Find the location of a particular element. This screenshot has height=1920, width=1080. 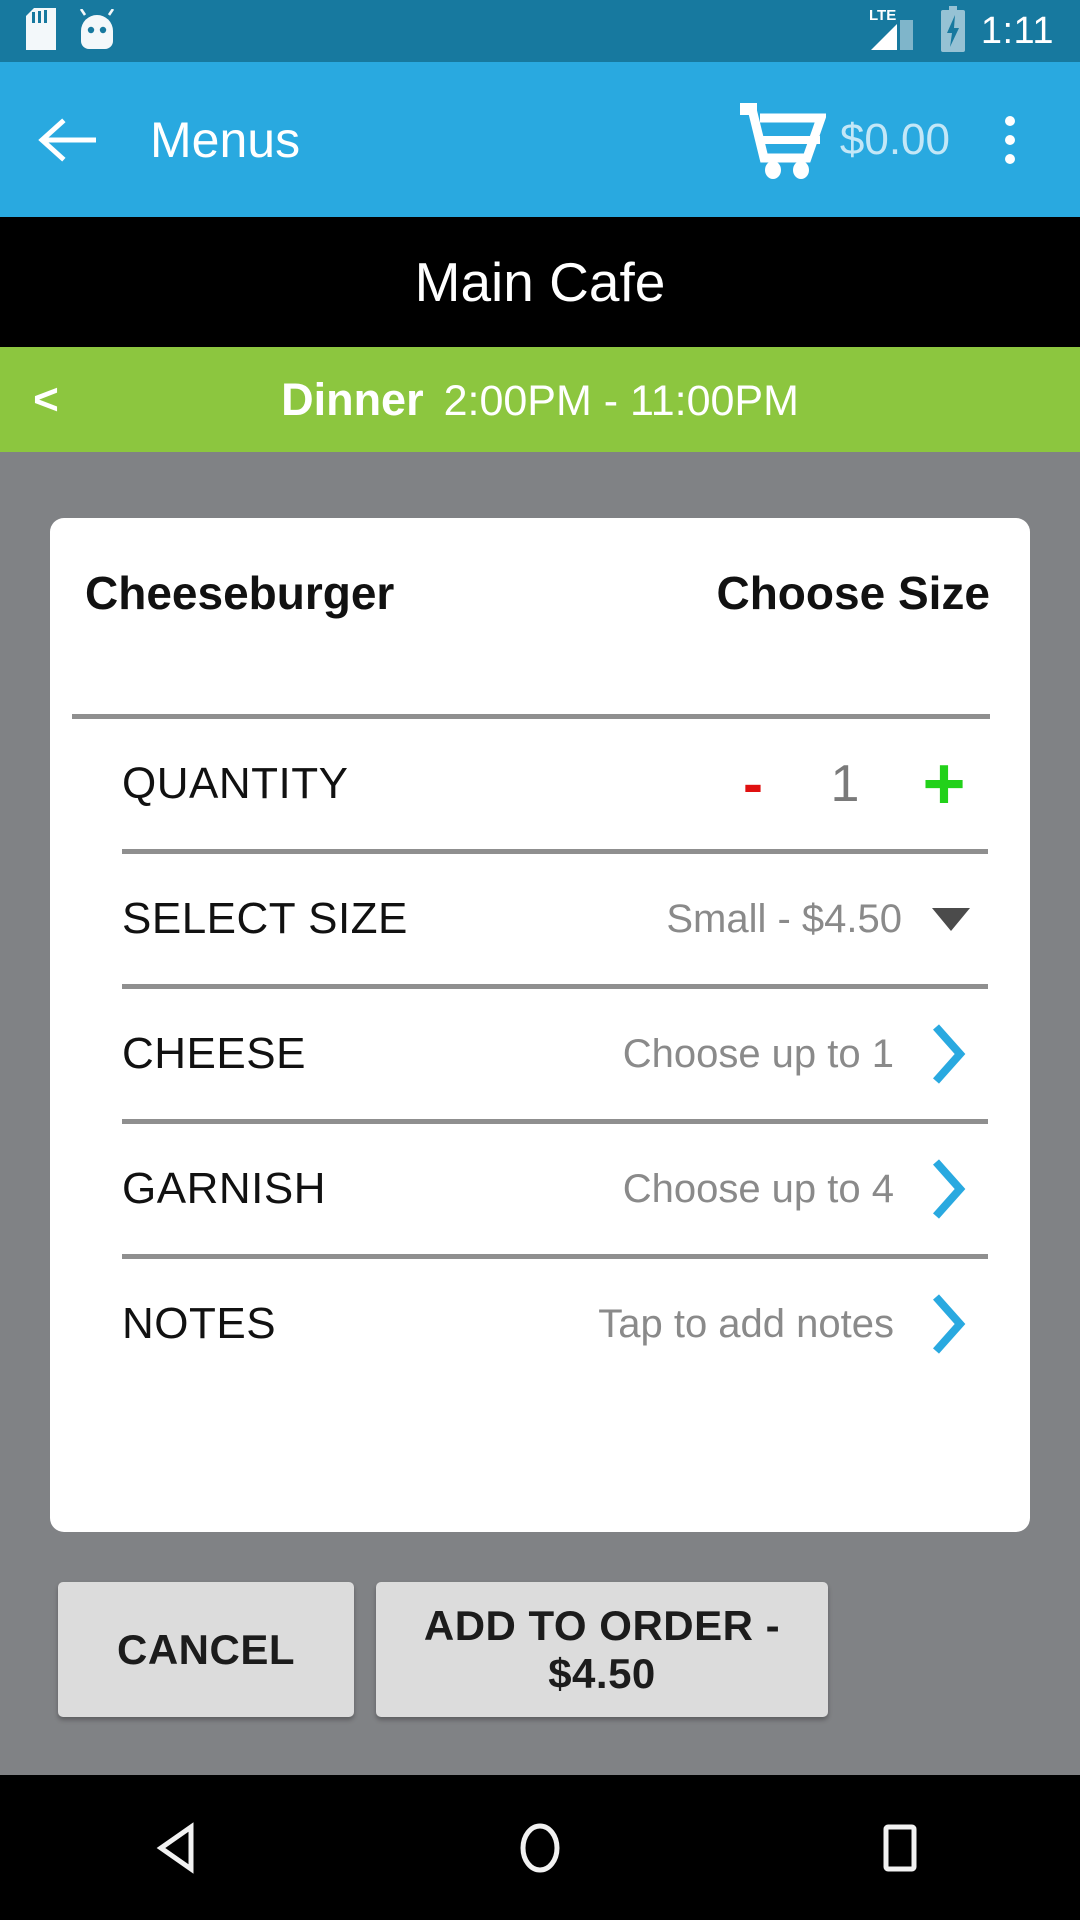

svg-text: LTE is located at coordinates (882, 15).